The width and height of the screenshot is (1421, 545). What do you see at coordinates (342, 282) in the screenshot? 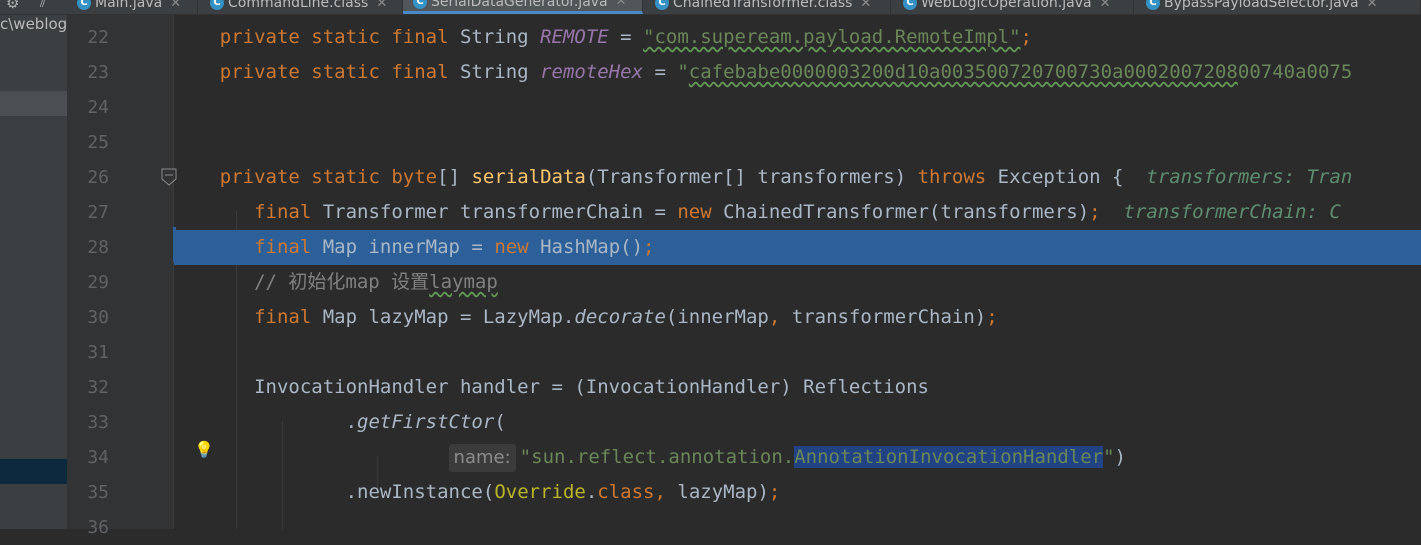
I see `token-comment: // 初始化map 设置` at bounding box center [342, 282].